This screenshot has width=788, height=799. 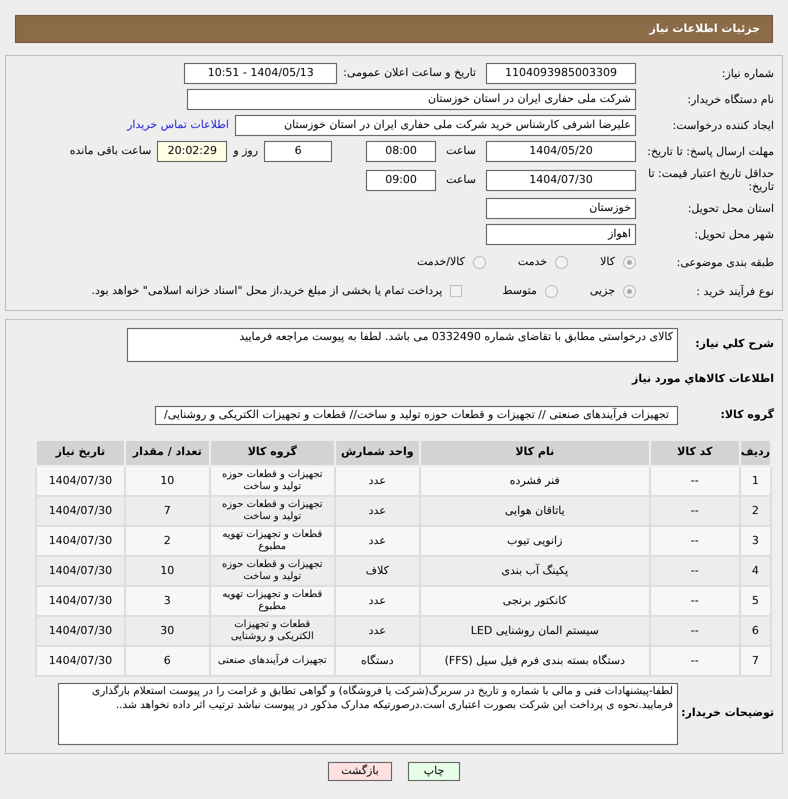 What do you see at coordinates (755, 571) in the screenshot?
I see `table-cell: 4` at bounding box center [755, 571].